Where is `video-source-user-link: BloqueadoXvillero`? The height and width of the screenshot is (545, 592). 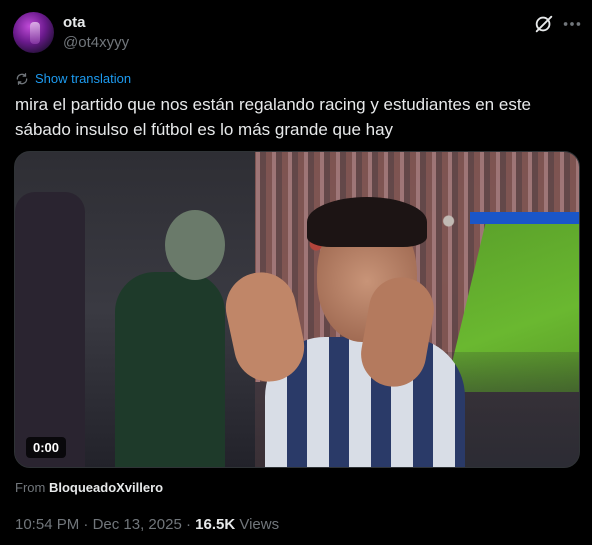
video-source-user-link: BloqueadoXvillero is located at coordinates (106, 487).